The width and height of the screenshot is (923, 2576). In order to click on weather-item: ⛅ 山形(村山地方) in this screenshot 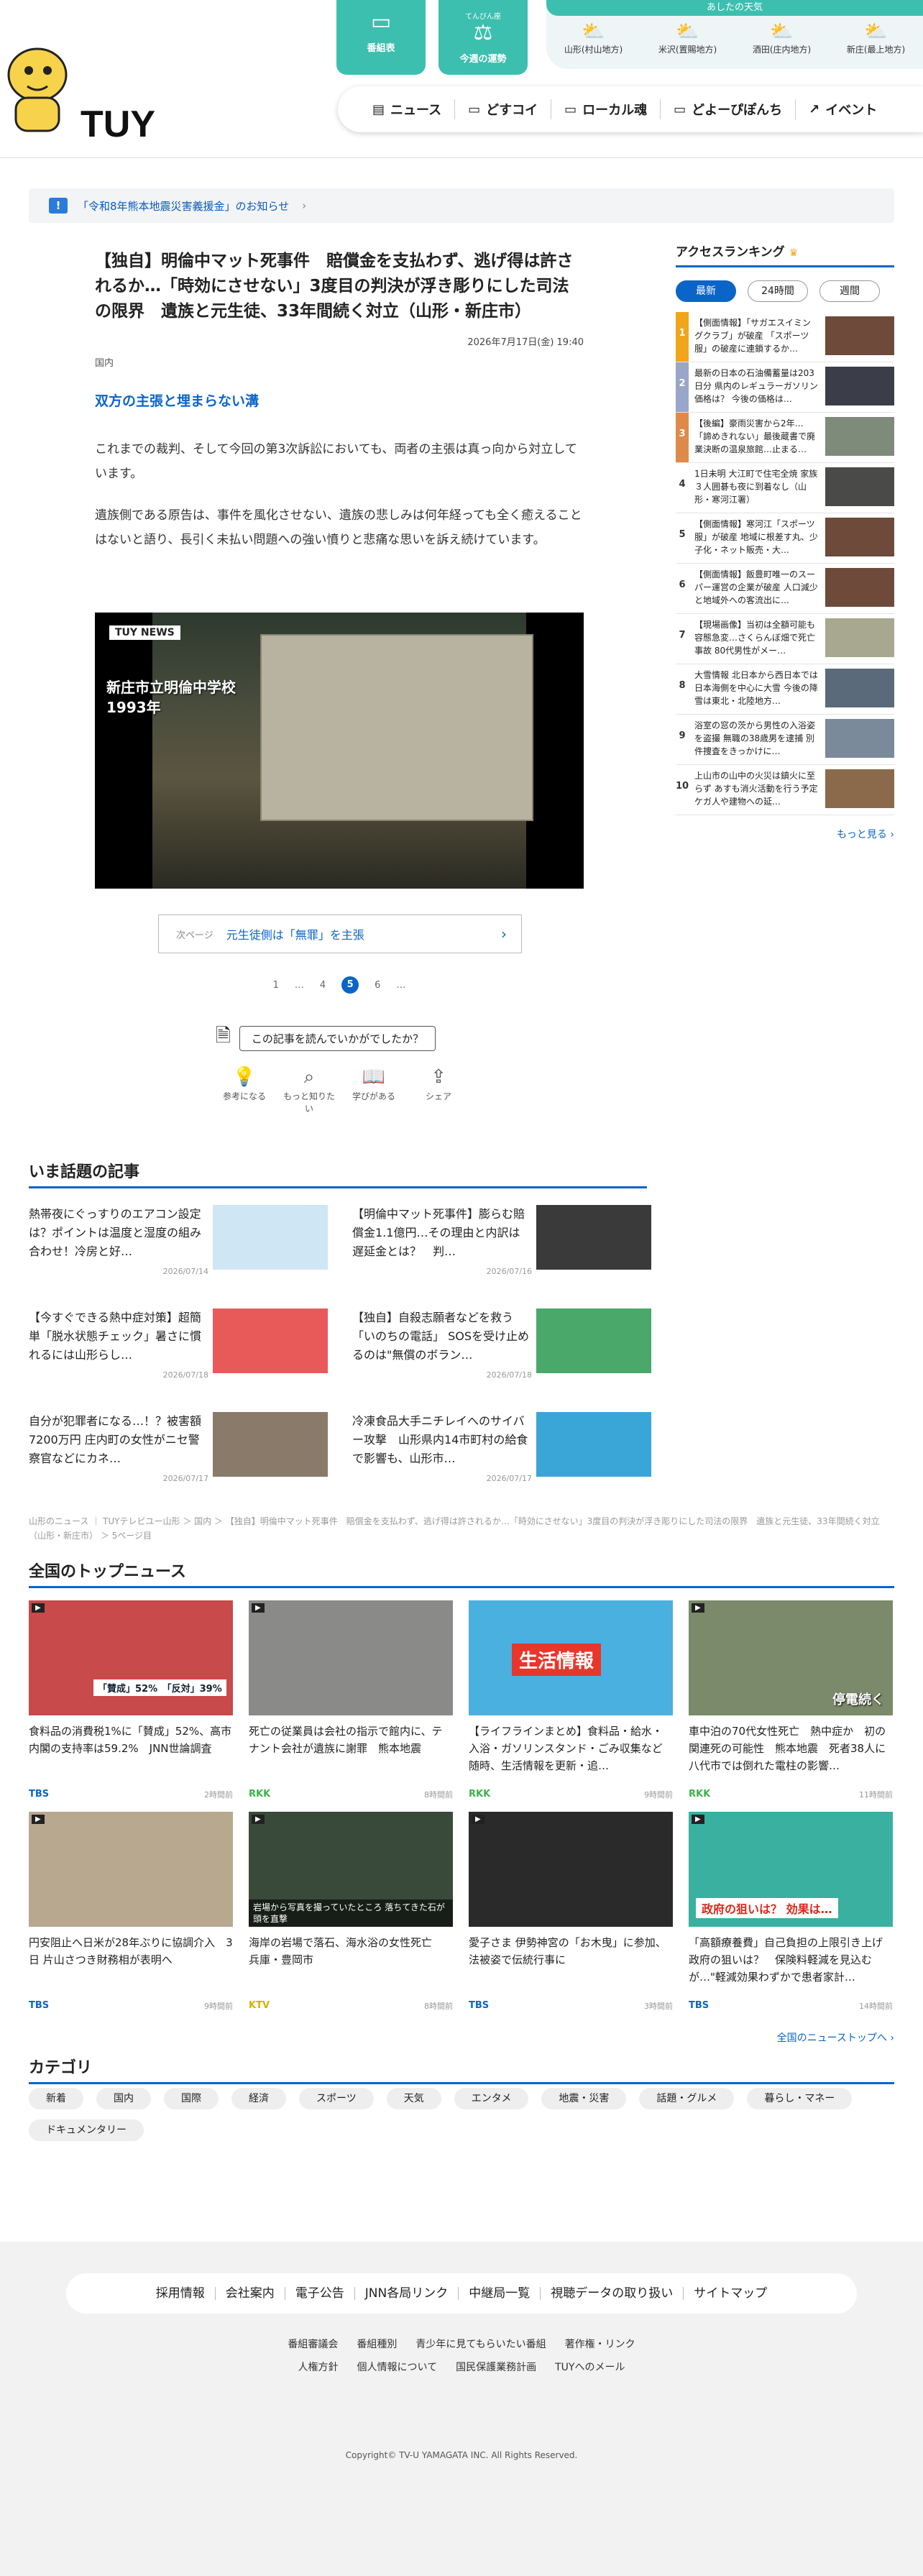, I will do `click(593, 37)`.